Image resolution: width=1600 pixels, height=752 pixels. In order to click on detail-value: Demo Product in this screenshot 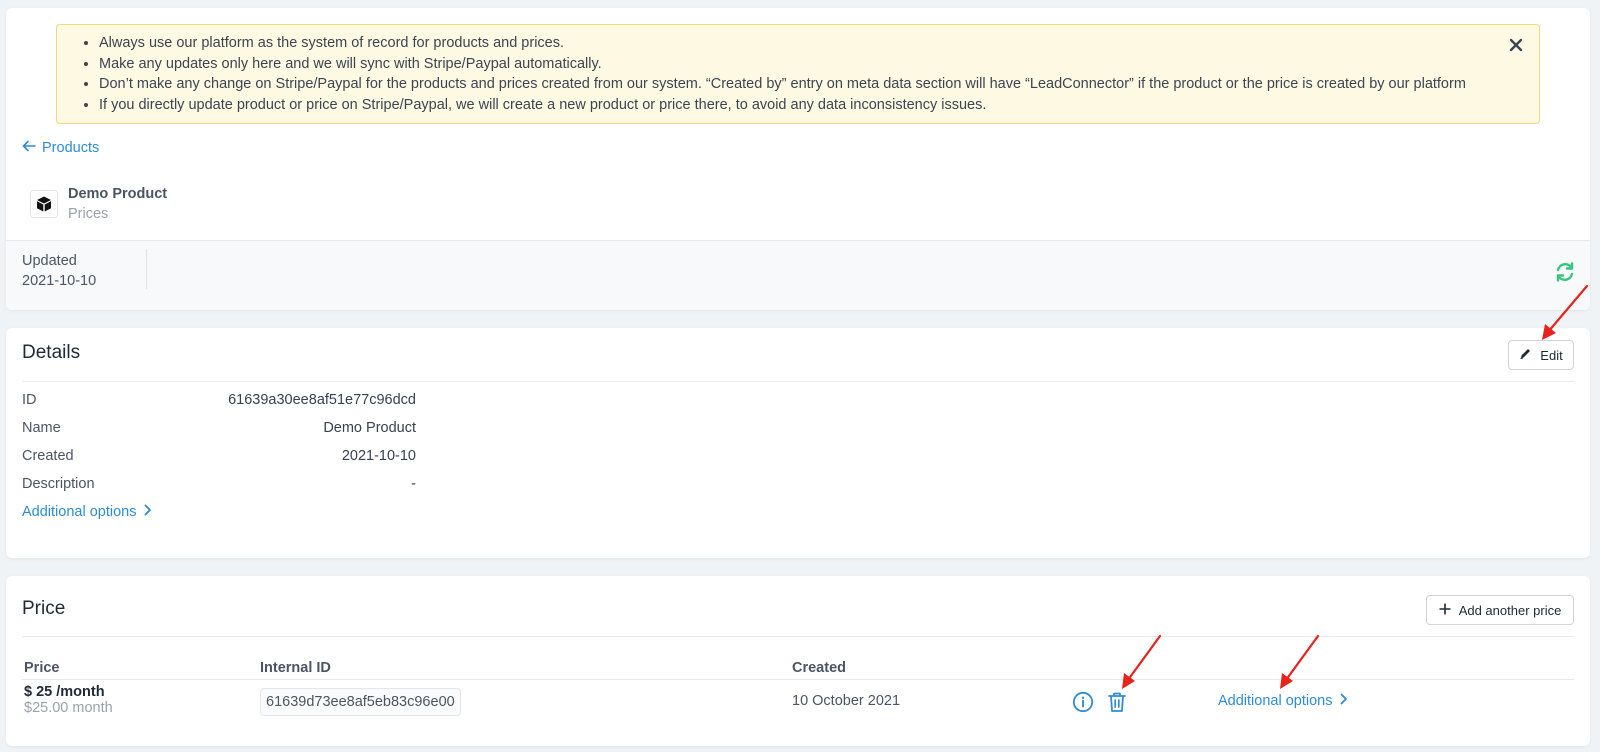, I will do `click(369, 428)`.